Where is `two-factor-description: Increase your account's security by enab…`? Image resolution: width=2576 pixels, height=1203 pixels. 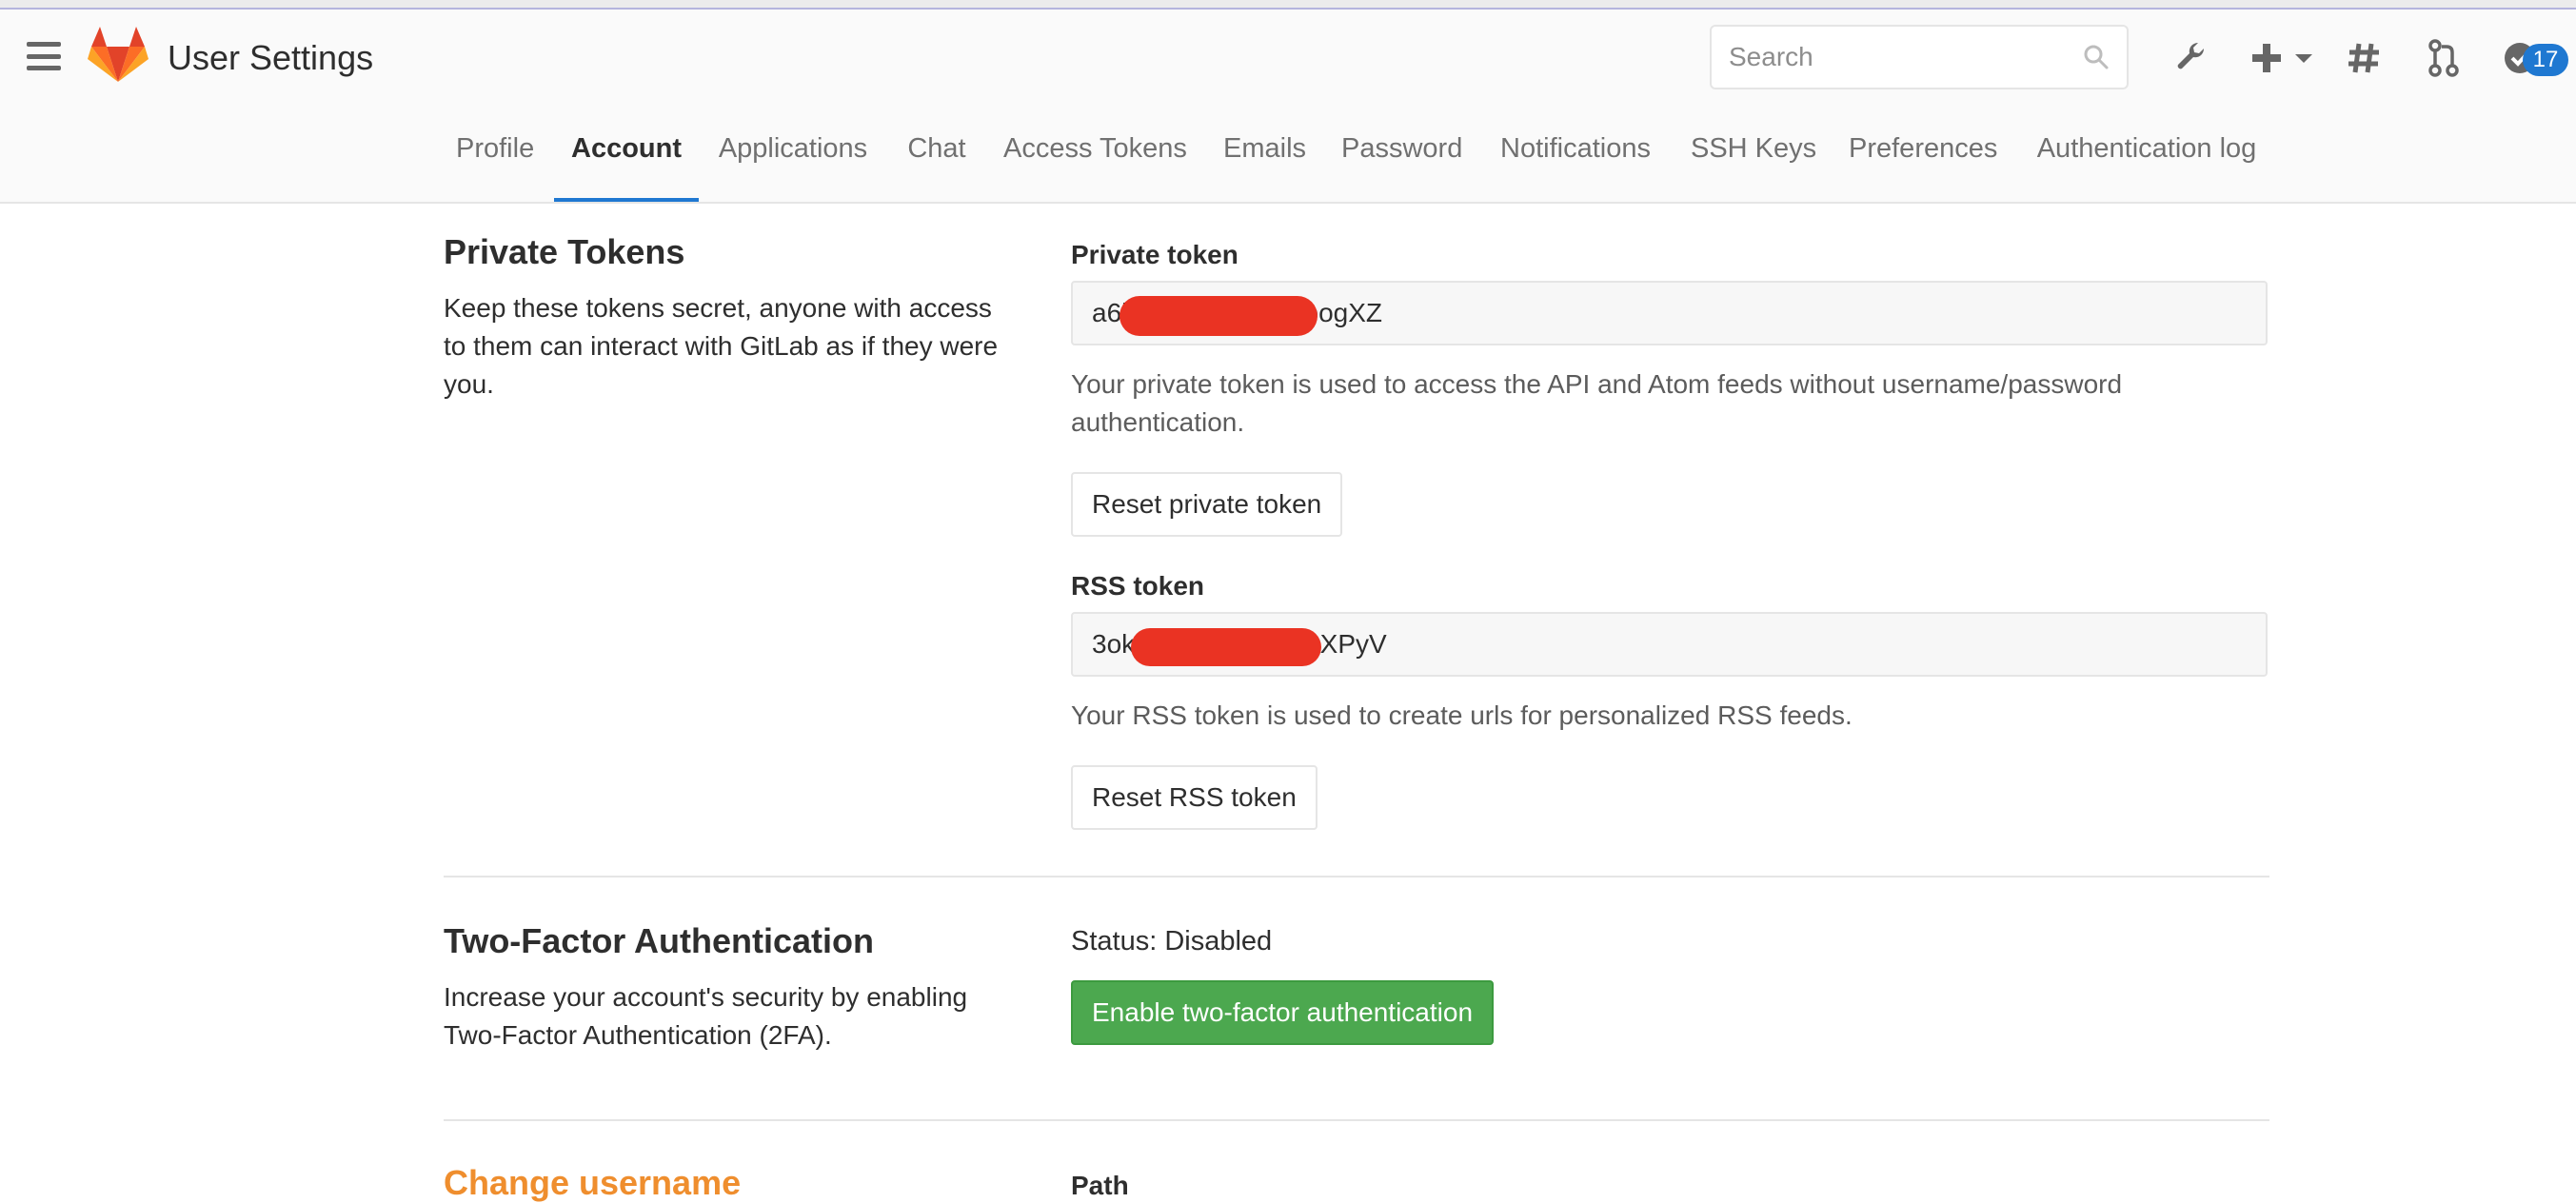 two-factor-description: Increase your account's security by enab… is located at coordinates (706, 1016).